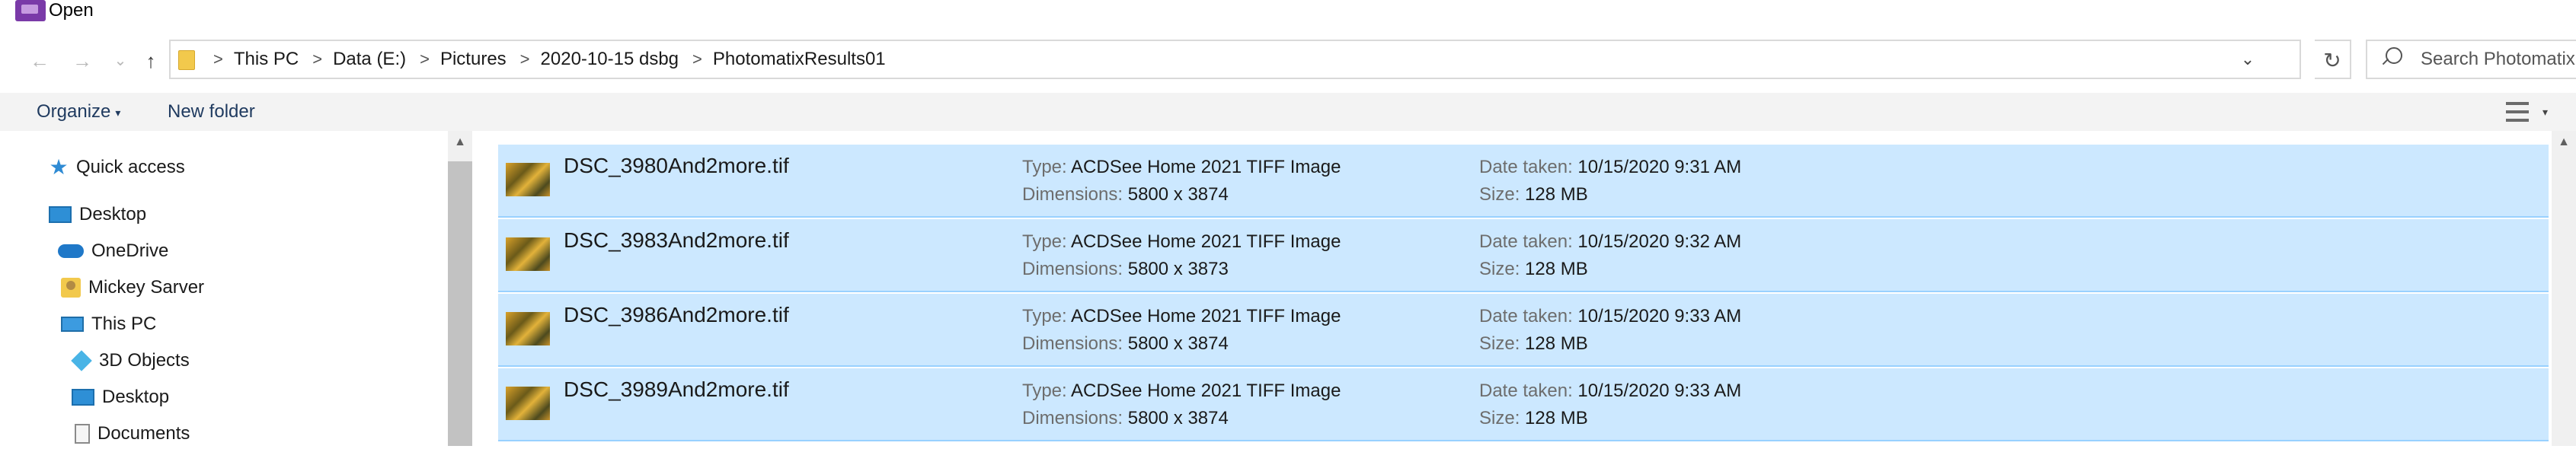 Image resolution: width=2576 pixels, height=449 pixels. Describe the element at coordinates (2518, 111) in the screenshot. I see `view-options-icon` at that location.